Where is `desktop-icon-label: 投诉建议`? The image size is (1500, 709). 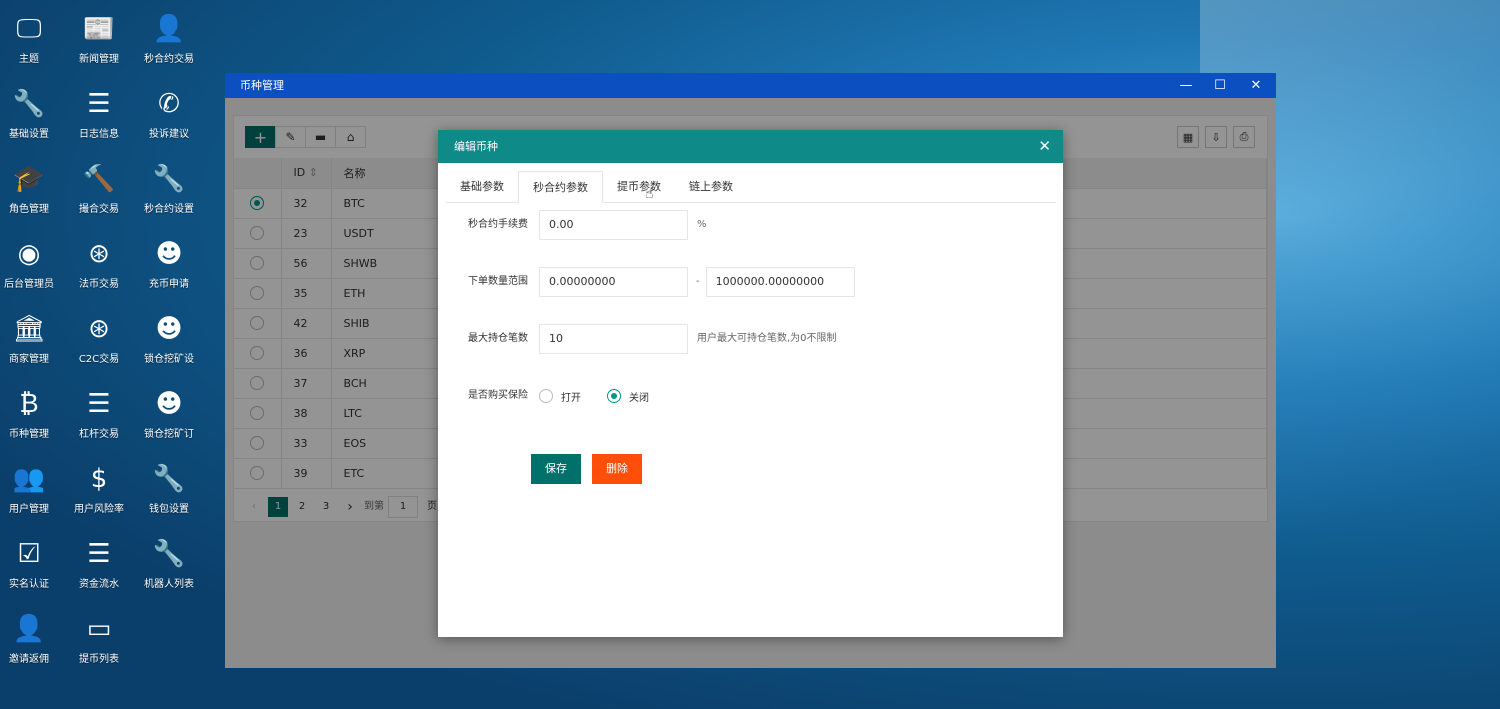
desktop-icon-label: 投诉建议 is located at coordinates (169, 134).